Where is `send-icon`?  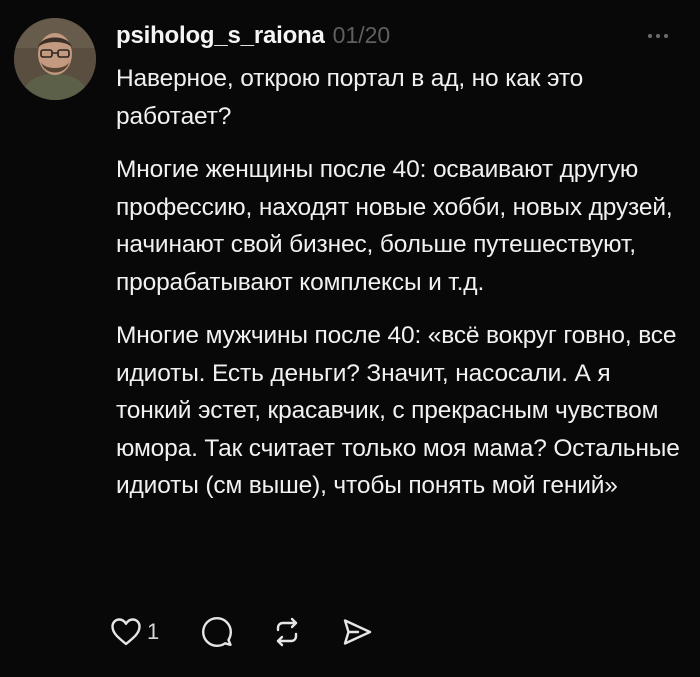
send-icon is located at coordinates (358, 632).